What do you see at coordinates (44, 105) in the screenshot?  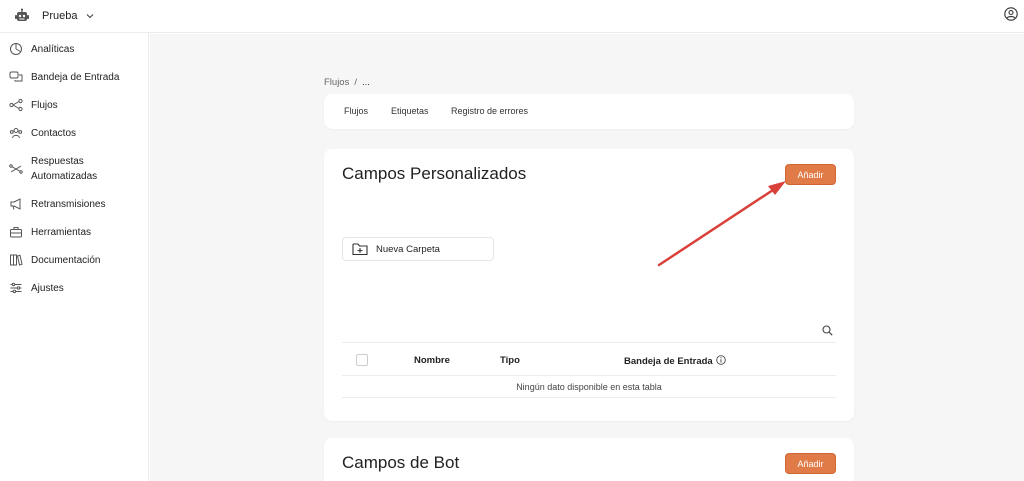 I see `sidebar-item-label: Flujos` at bounding box center [44, 105].